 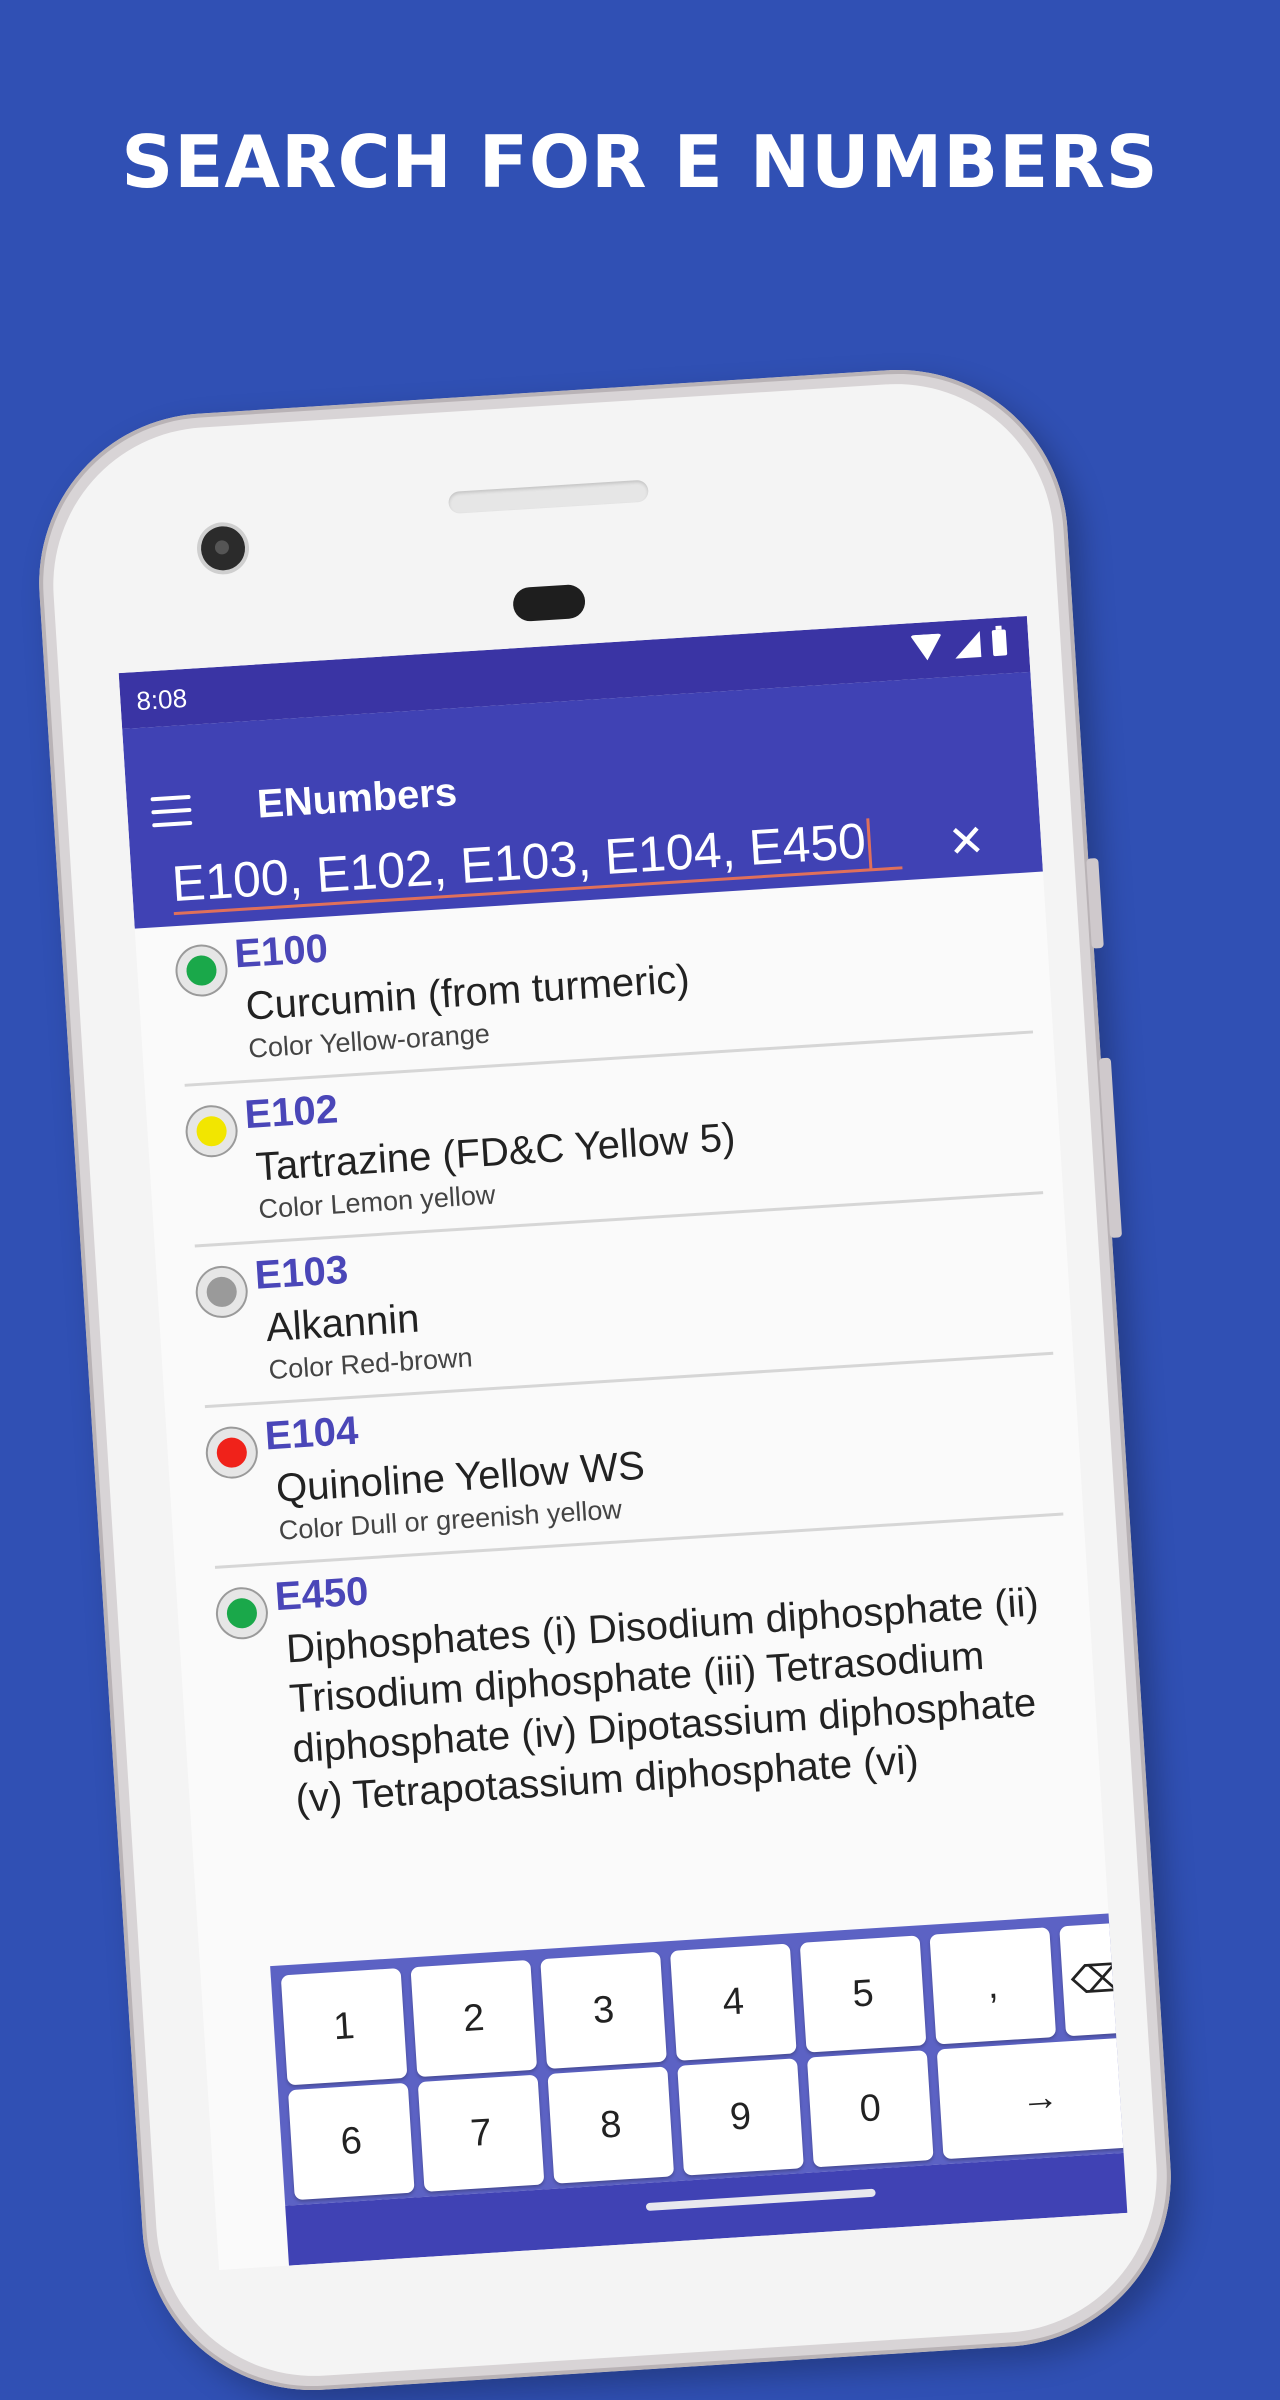 What do you see at coordinates (460, 1477) in the screenshot?
I see `item-name: Quinoline Yellow WS` at bounding box center [460, 1477].